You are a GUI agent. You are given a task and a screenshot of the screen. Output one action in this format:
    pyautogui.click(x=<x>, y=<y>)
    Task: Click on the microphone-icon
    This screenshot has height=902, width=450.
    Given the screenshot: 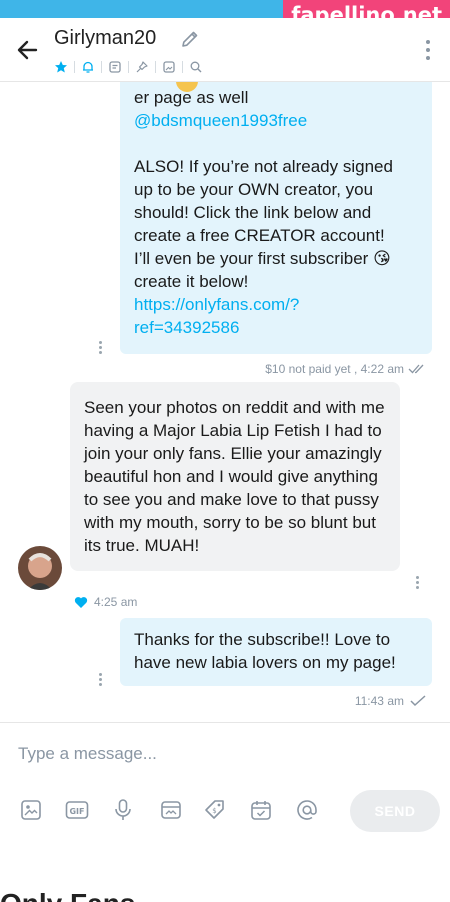 What is the action you would take?
    pyautogui.click(x=123, y=810)
    